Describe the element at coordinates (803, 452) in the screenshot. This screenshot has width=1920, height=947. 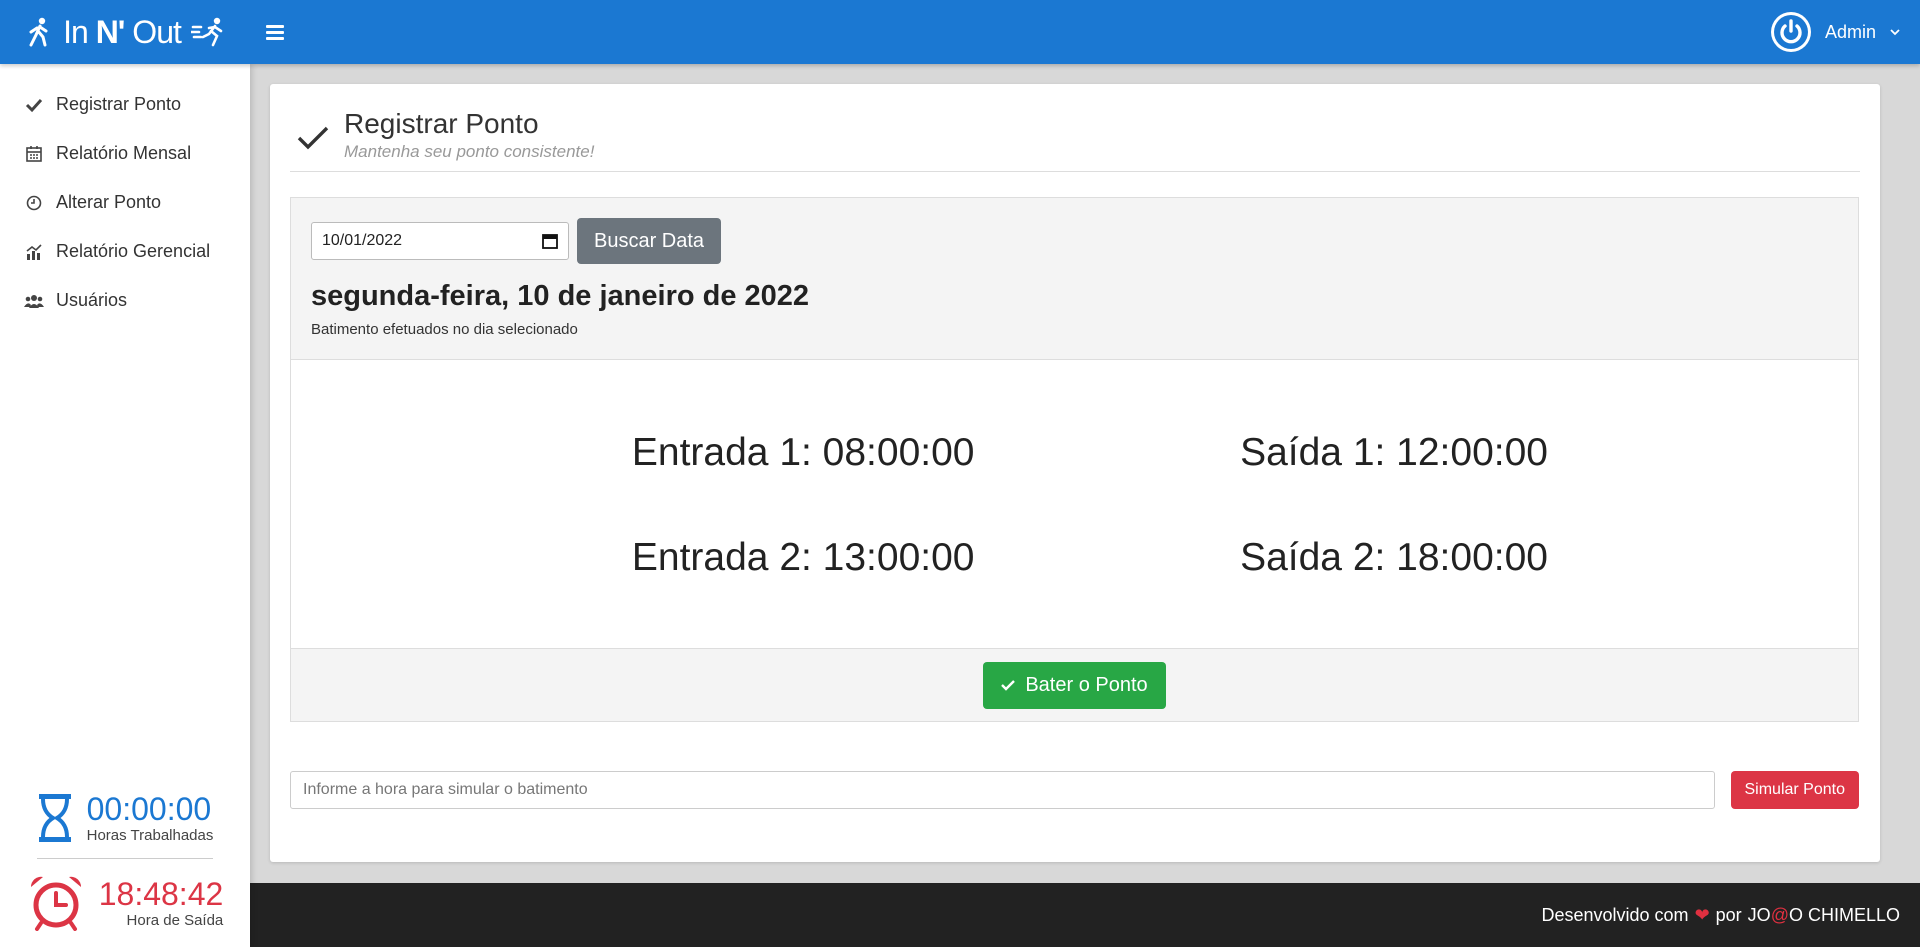
I see `entry-1: Entrada 1: 08:00:00` at that location.